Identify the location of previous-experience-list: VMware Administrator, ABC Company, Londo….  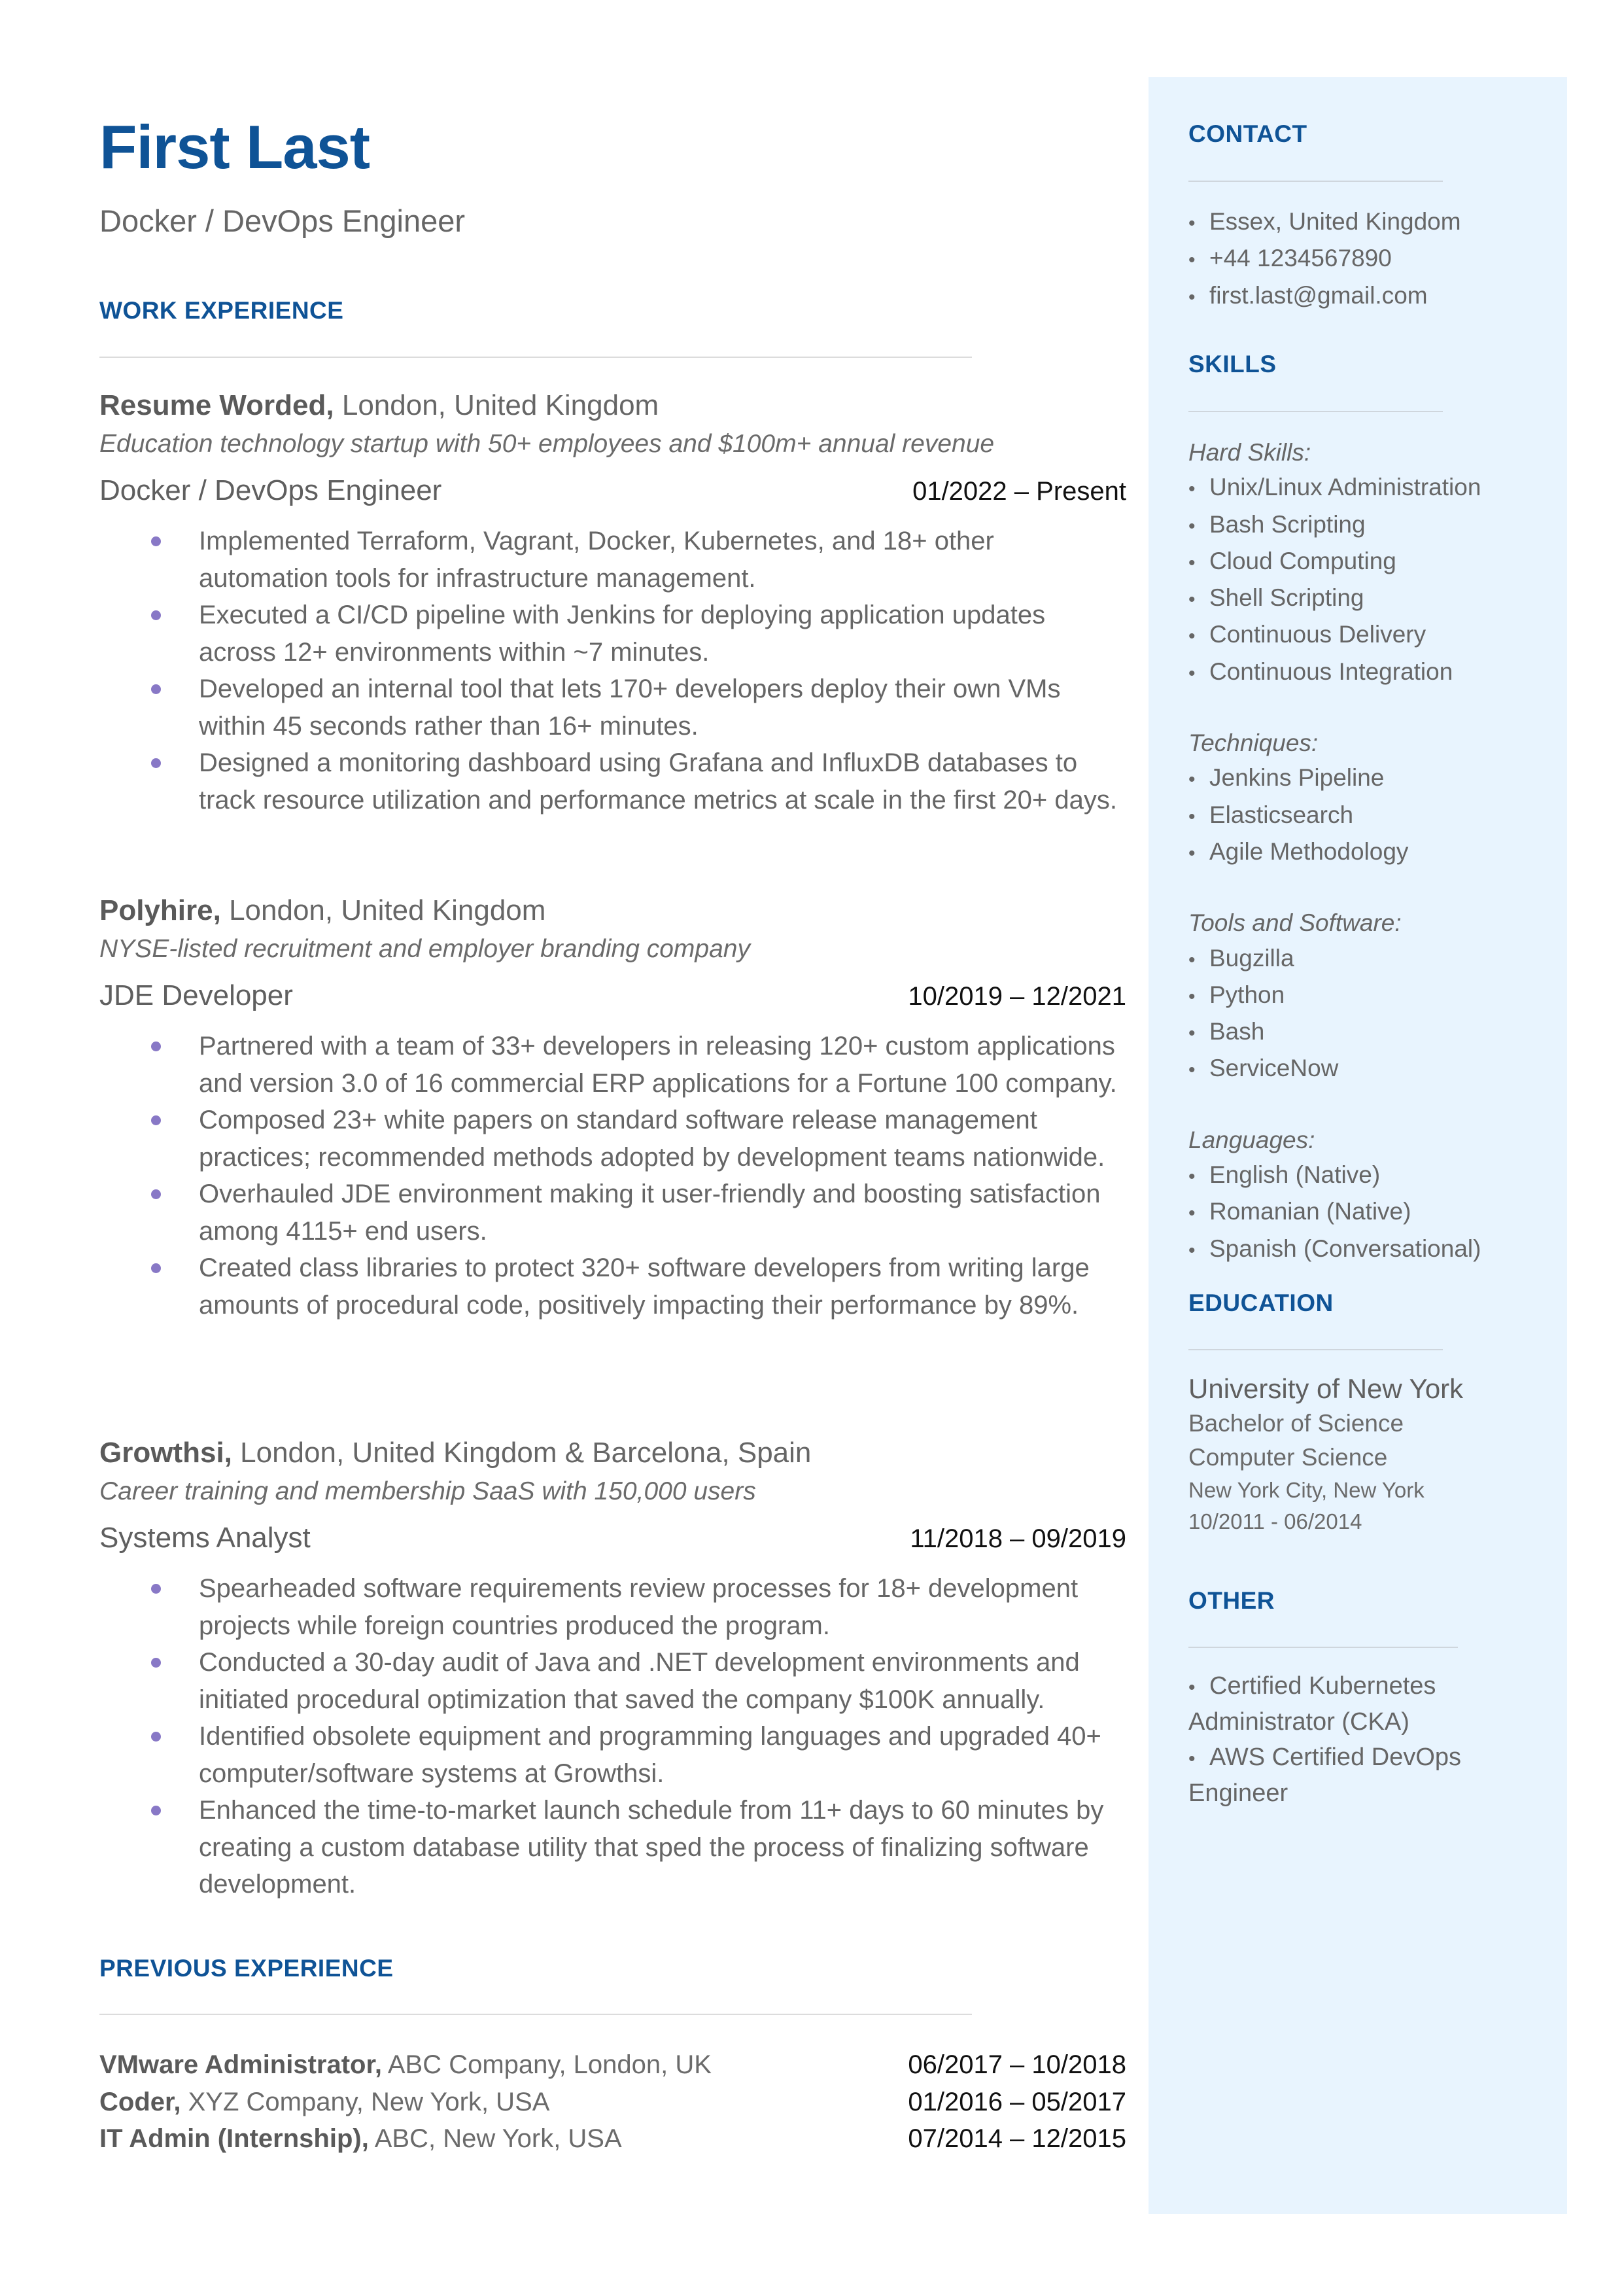
(612, 2102).